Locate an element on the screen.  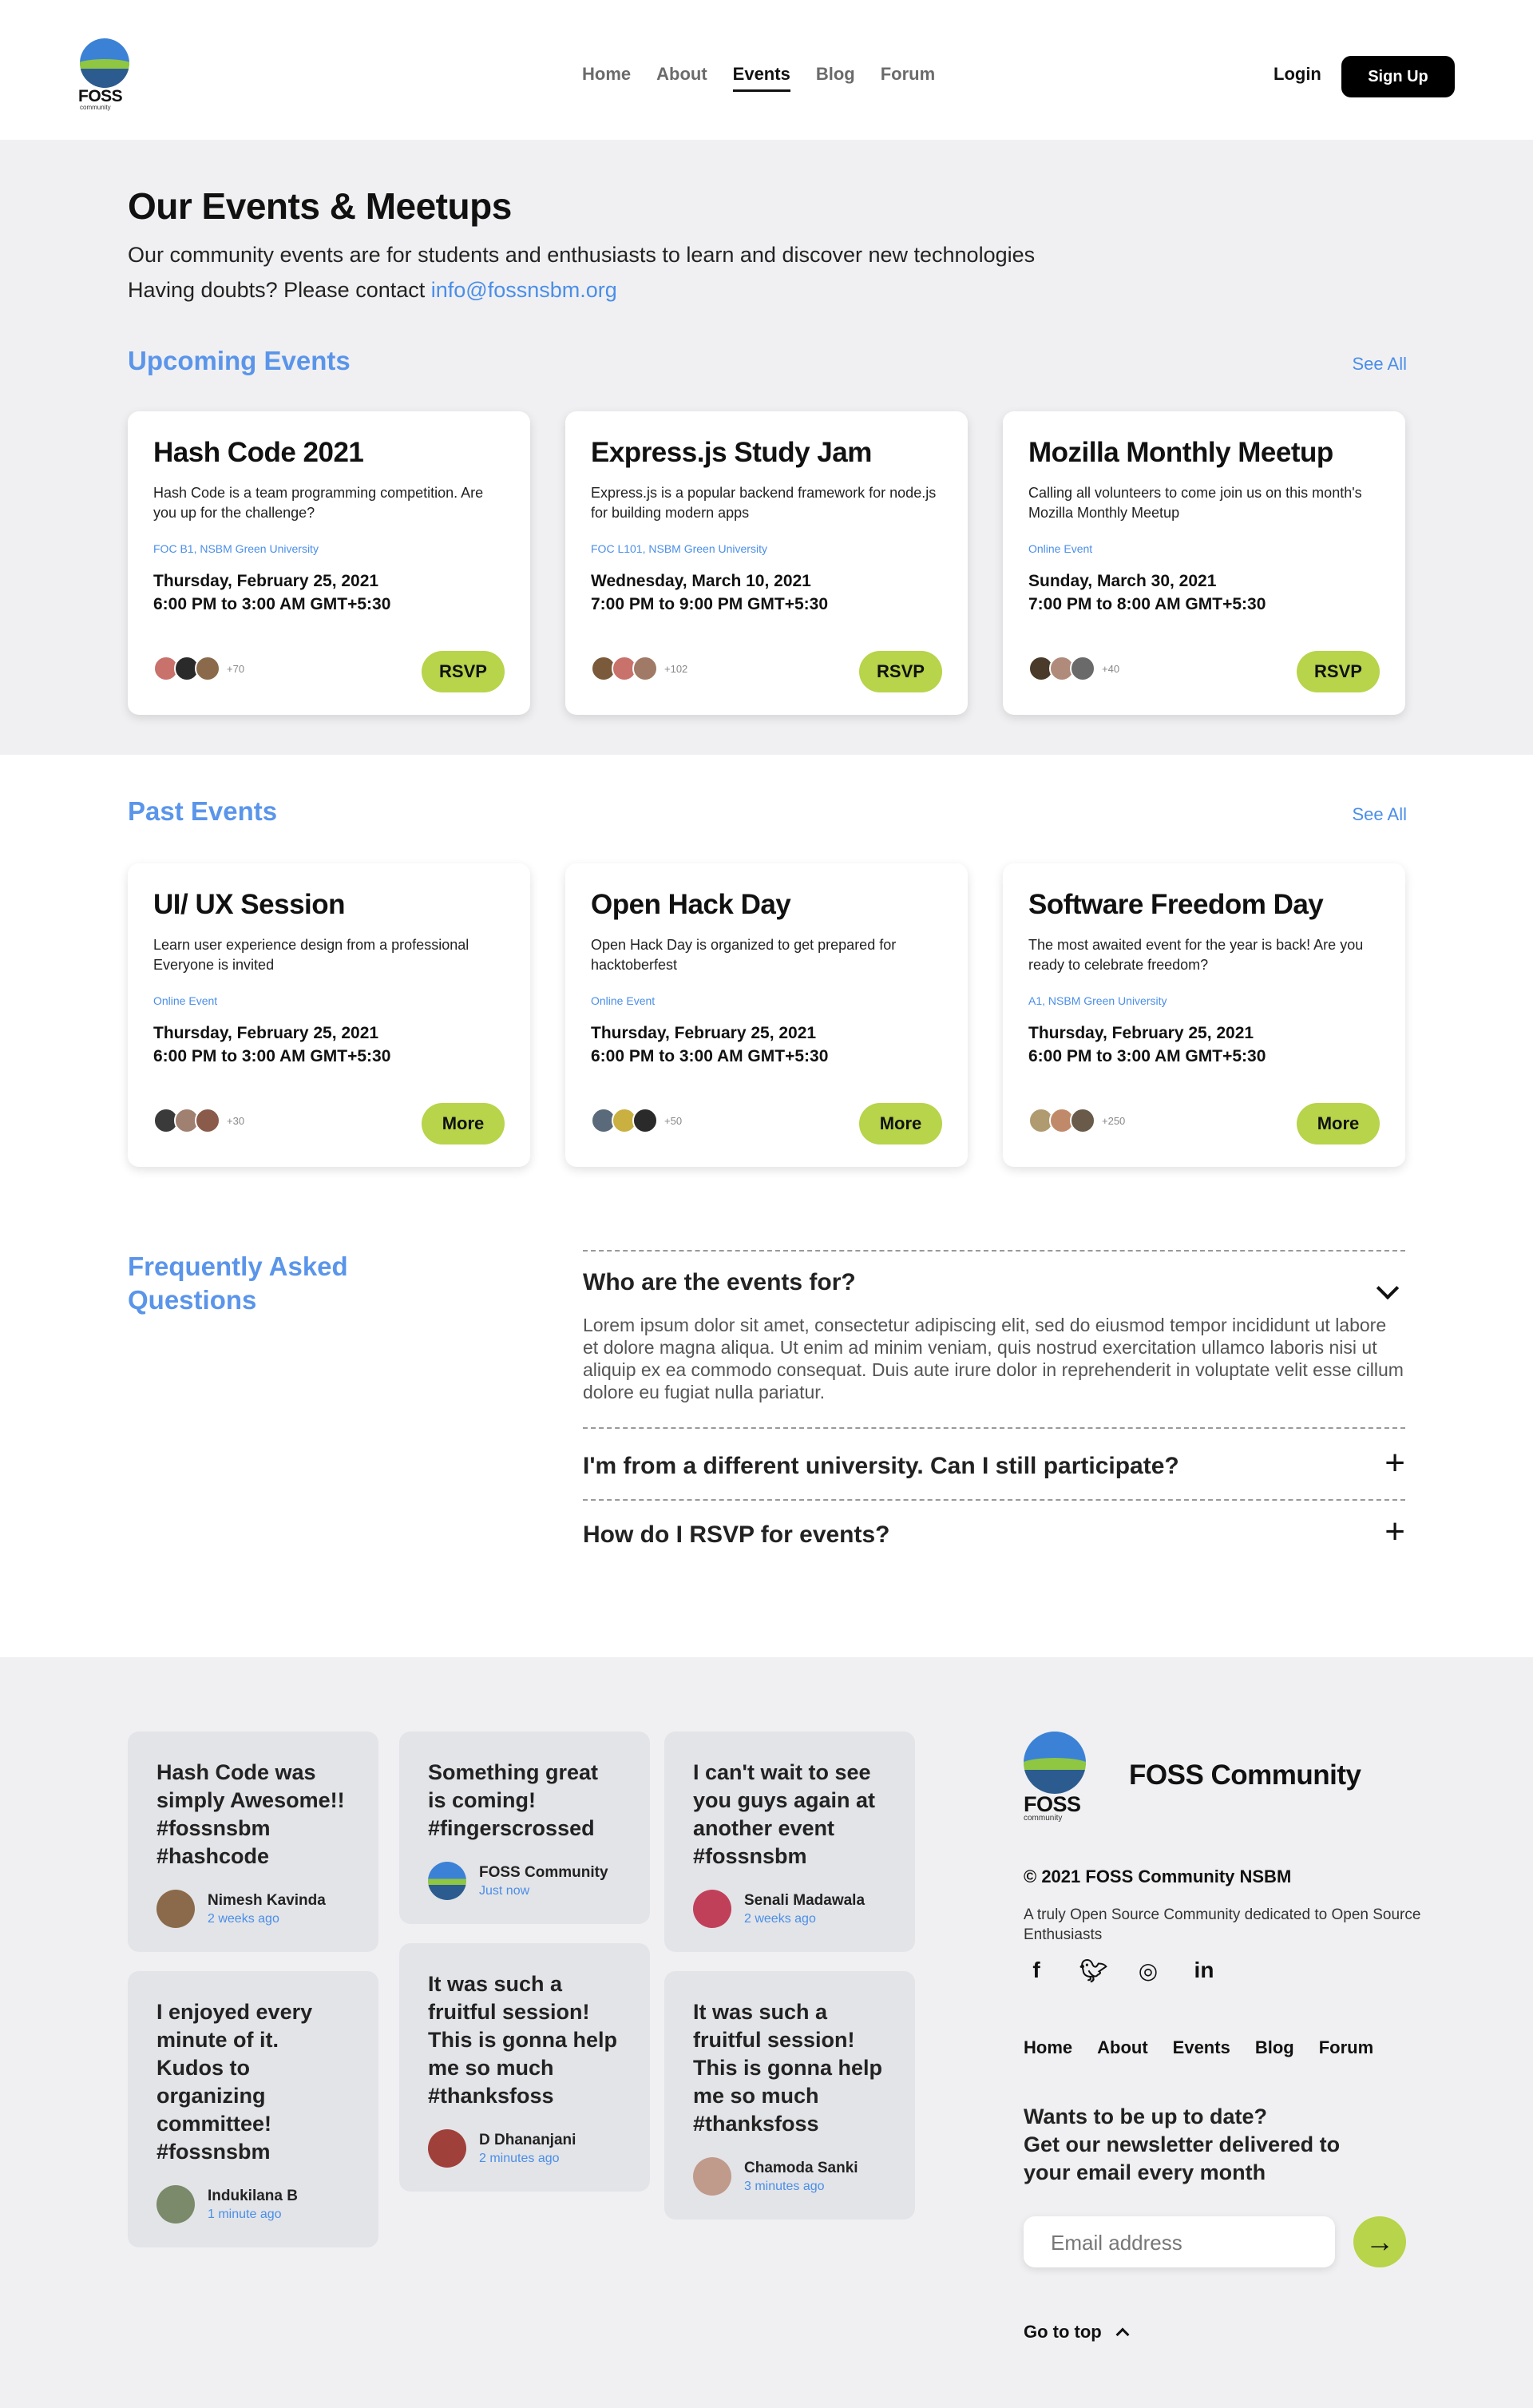
facebook-icon: f is located at coordinates (1036, 1971).